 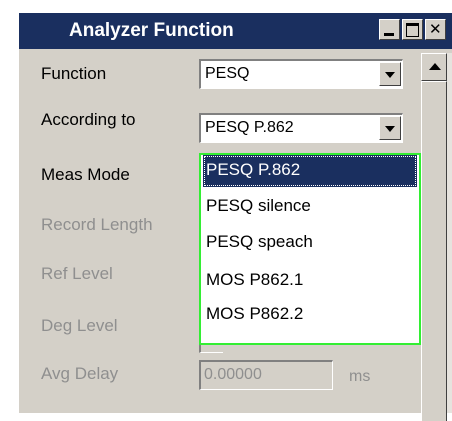 What do you see at coordinates (88, 119) in the screenshot?
I see `according-to-label: According to` at bounding box center [88, 119].